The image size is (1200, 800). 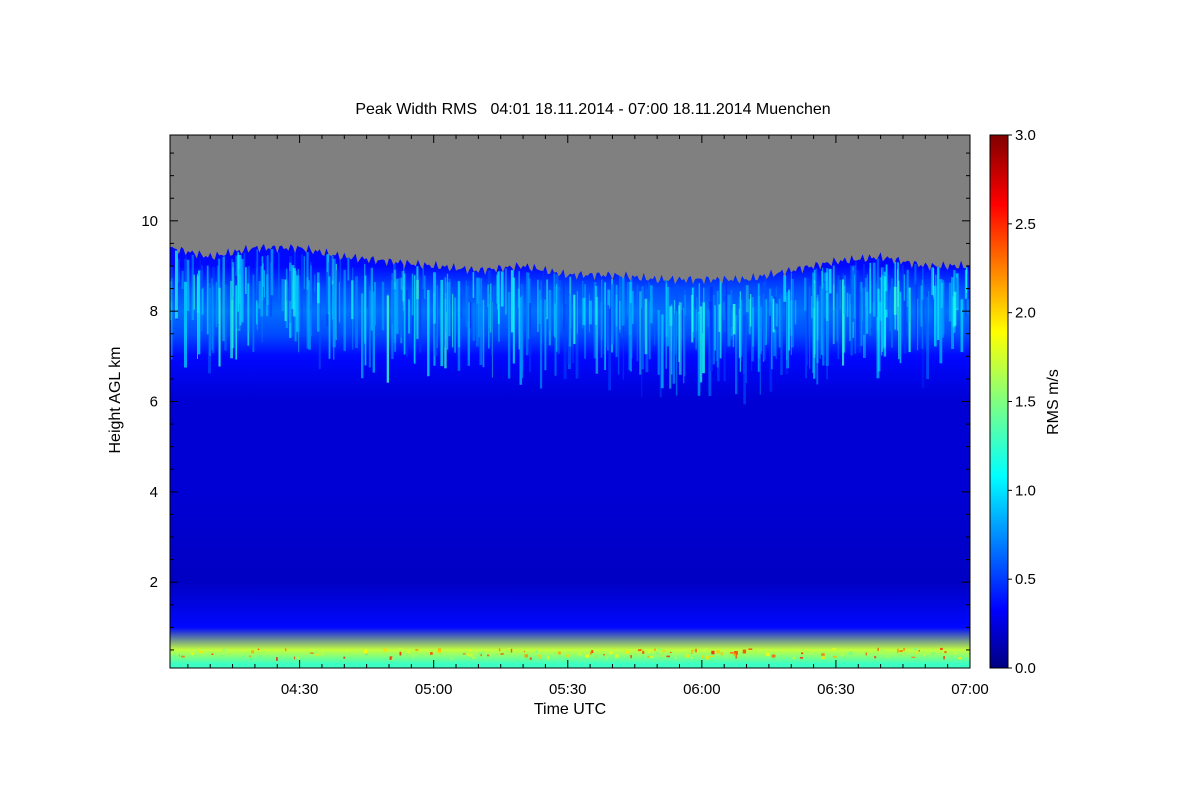 What do you see at coordinates (300, 689) in the screenshot?
I see `x-tick-label: 04:30` at bounding box center [300, 689].